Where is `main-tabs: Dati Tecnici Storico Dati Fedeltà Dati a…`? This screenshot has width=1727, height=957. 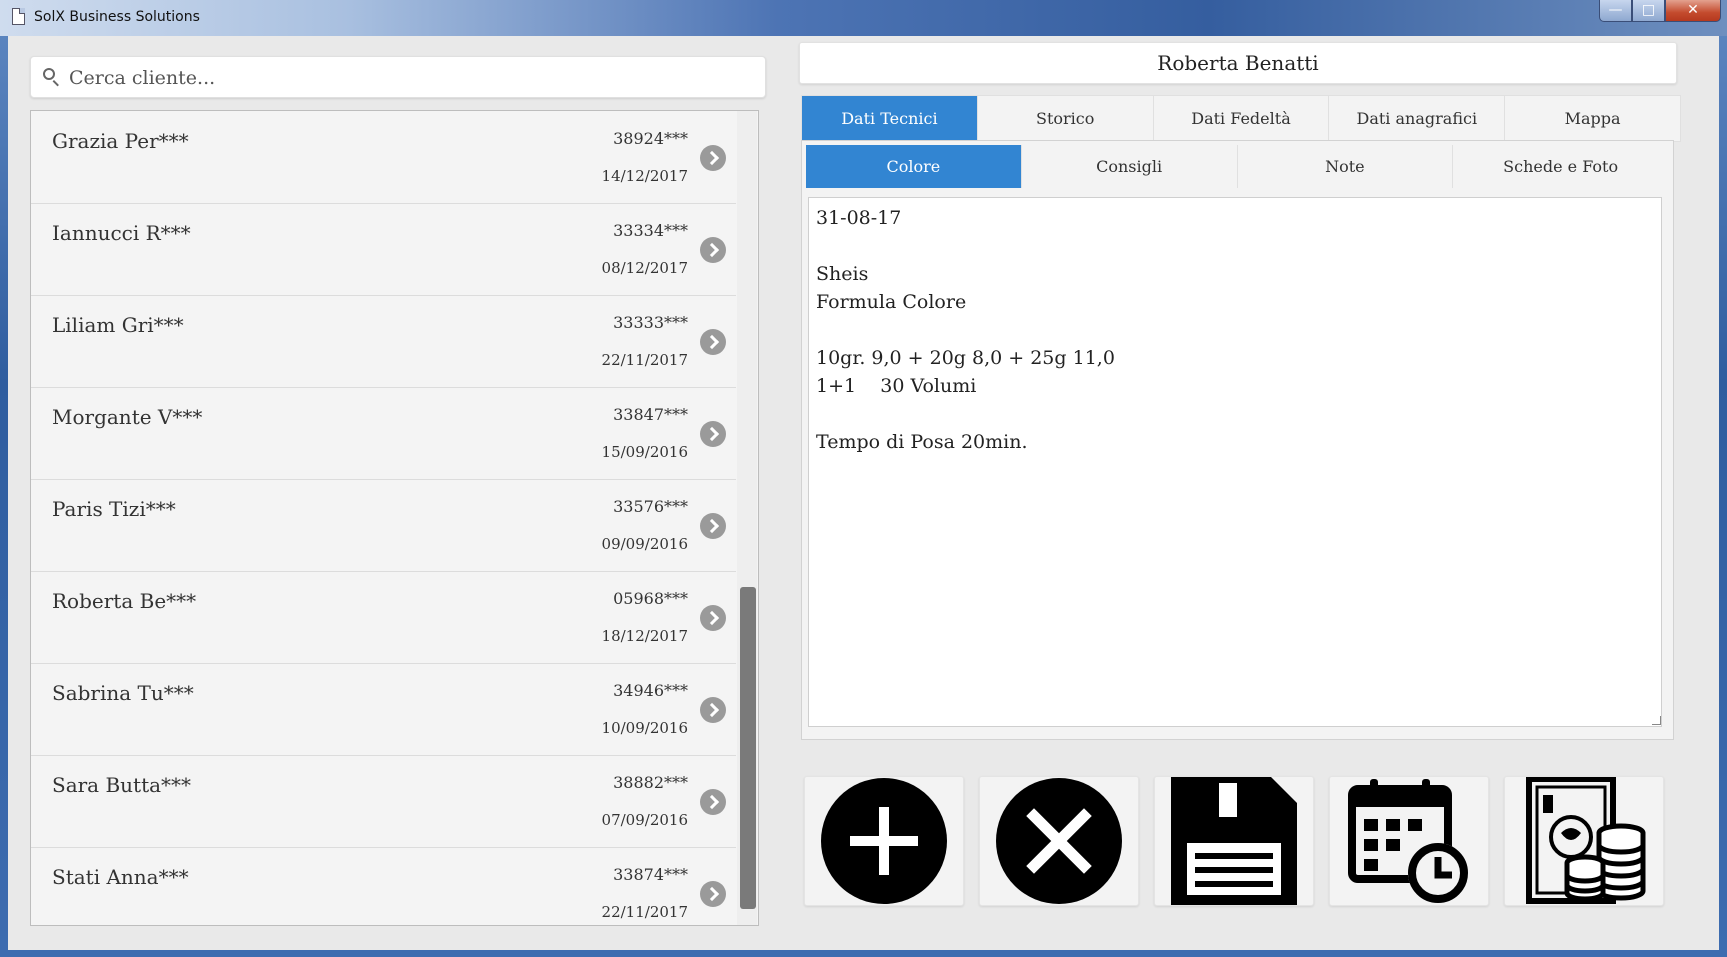
main-tabs: Dati Tecnici Storico Dati Fedeltà Dati a… is located at coordinates (1241, 118).